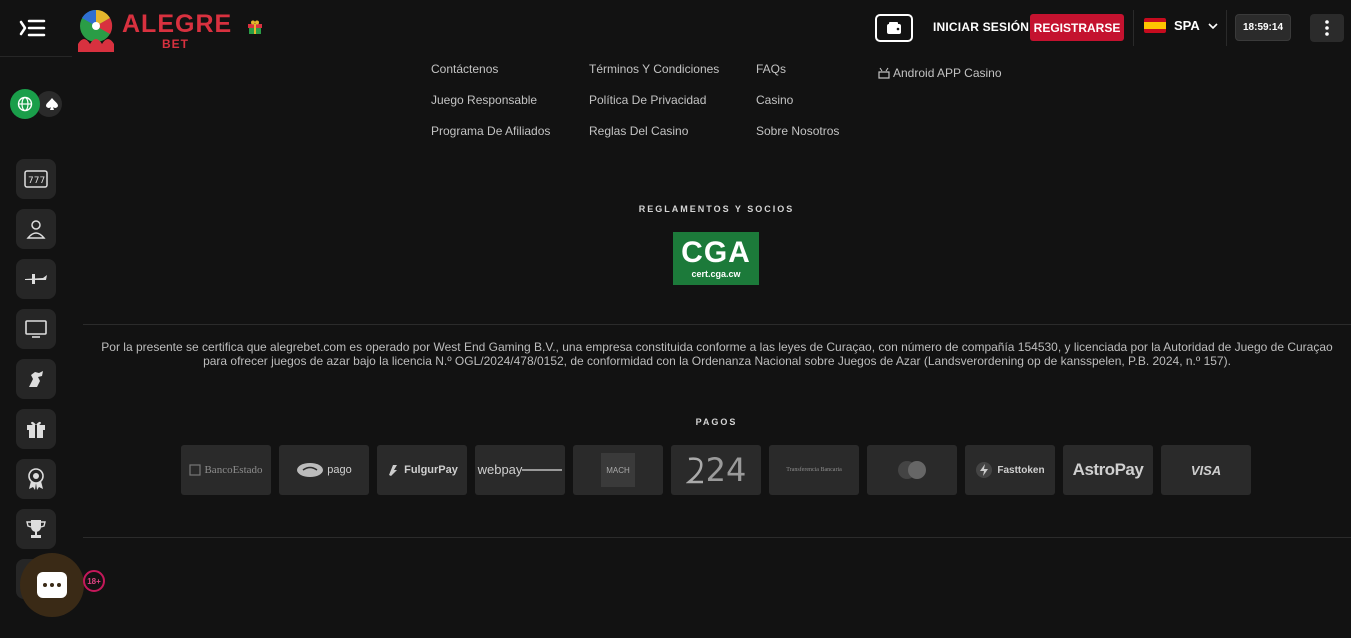 The height and width of the screenshot is (638, 1351). What do you see at coordinates (1206, 470) in the screenshot?
I see `payment-visa: VISA` at bounding box center [1206, 470].